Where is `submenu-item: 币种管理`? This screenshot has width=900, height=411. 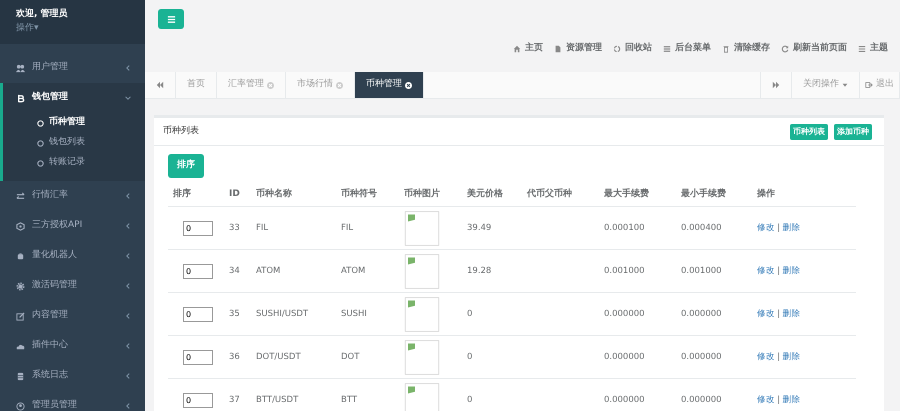 submenu-item: 币种管理 is located at coordinates (74, 123).